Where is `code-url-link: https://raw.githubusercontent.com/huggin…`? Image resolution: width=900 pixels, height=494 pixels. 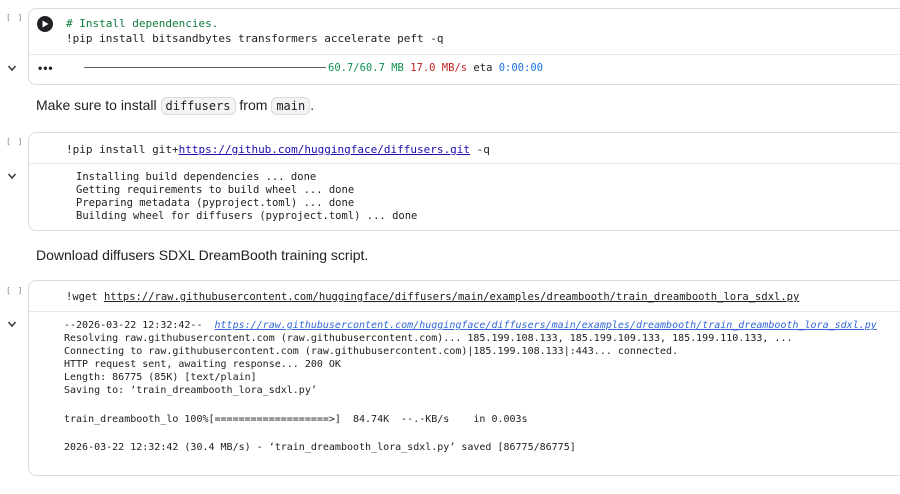
code-url-link: https://raw.githubusercontent.com/huggin… is located at coordinates (451, 297).